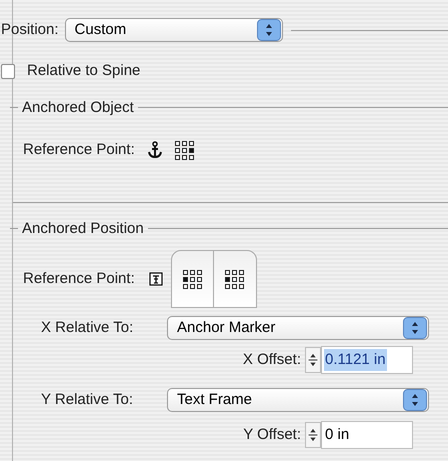 This screenshot has width=448, height=461. What do you see at coordinates (367, 435) in the screenshot?
I see `offset-field: 0 in` at bounding box center [367, 435].